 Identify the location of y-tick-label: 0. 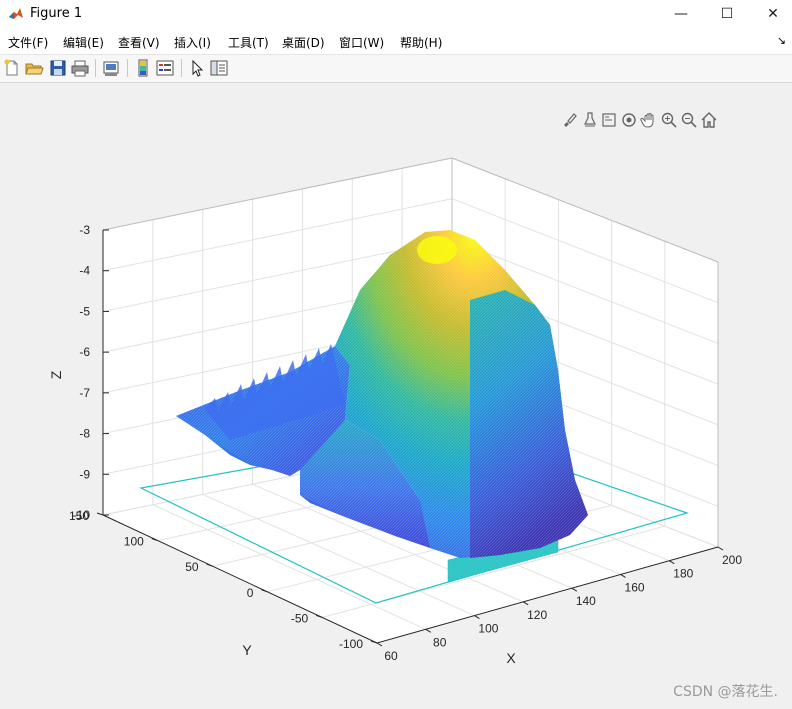
(250, 593).